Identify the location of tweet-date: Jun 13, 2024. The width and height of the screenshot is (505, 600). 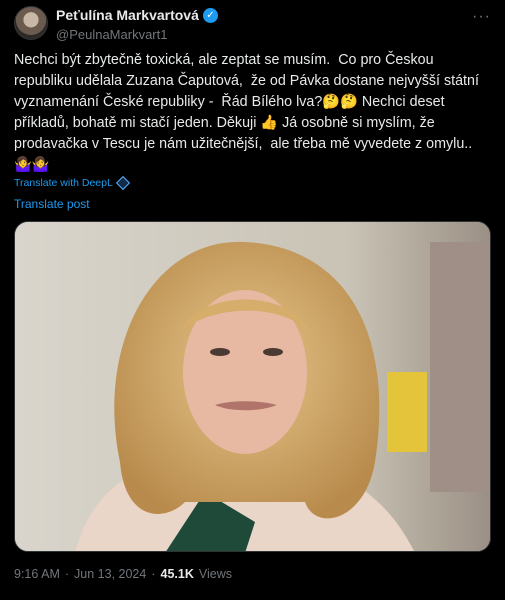
(110, 574).